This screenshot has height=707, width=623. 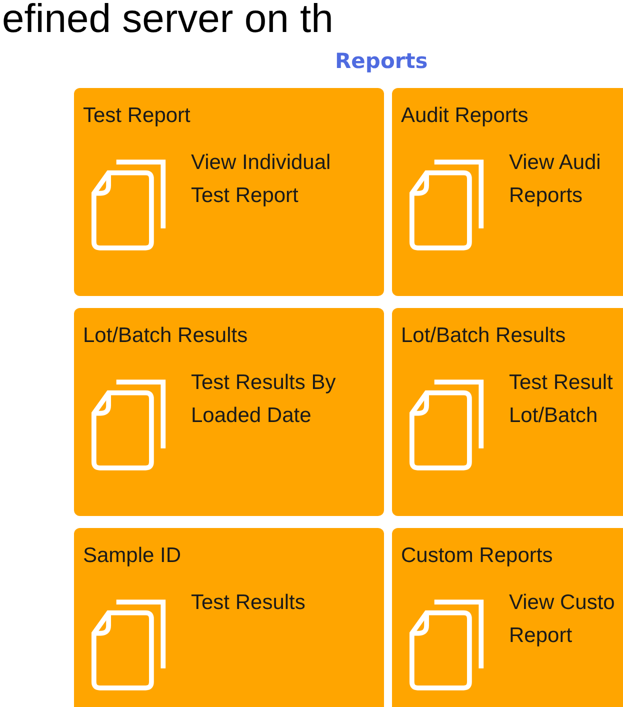 I want to click on report-tile: Sample ID Test Results, so click(x=229, y=617).